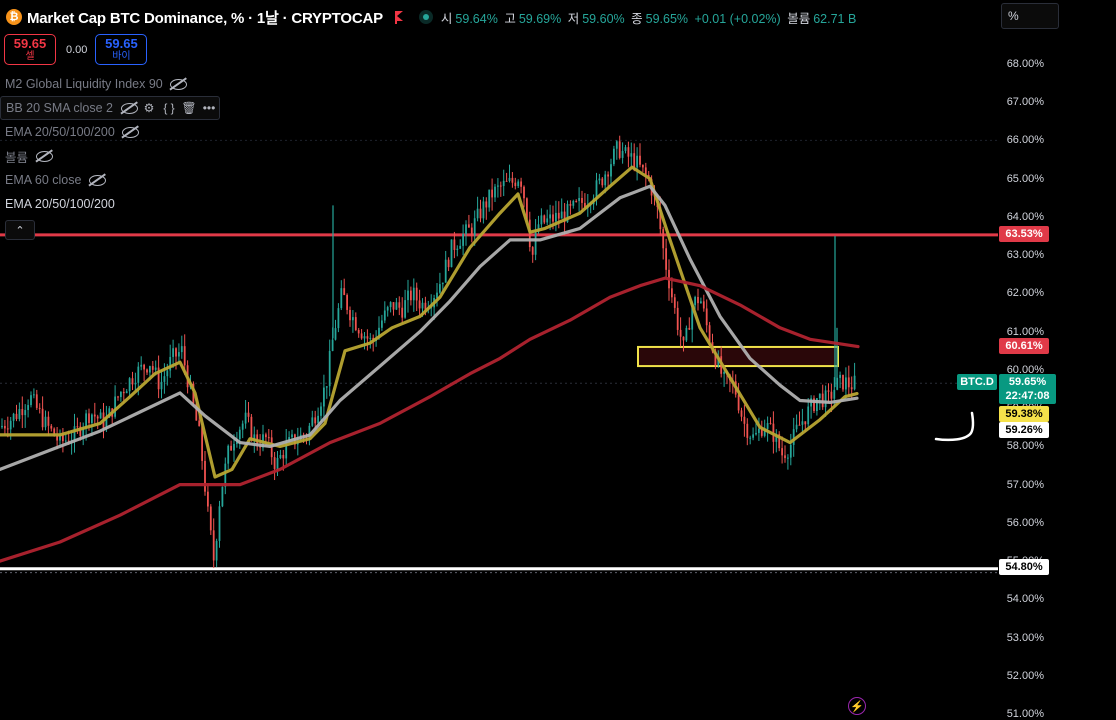 This screenshot has height=720, width=1116. What do you see at coordinates (1024, 346) in the screenshot?
I see `ema-slow-price-label: 60.61%` at bounding box center [1024, 346].